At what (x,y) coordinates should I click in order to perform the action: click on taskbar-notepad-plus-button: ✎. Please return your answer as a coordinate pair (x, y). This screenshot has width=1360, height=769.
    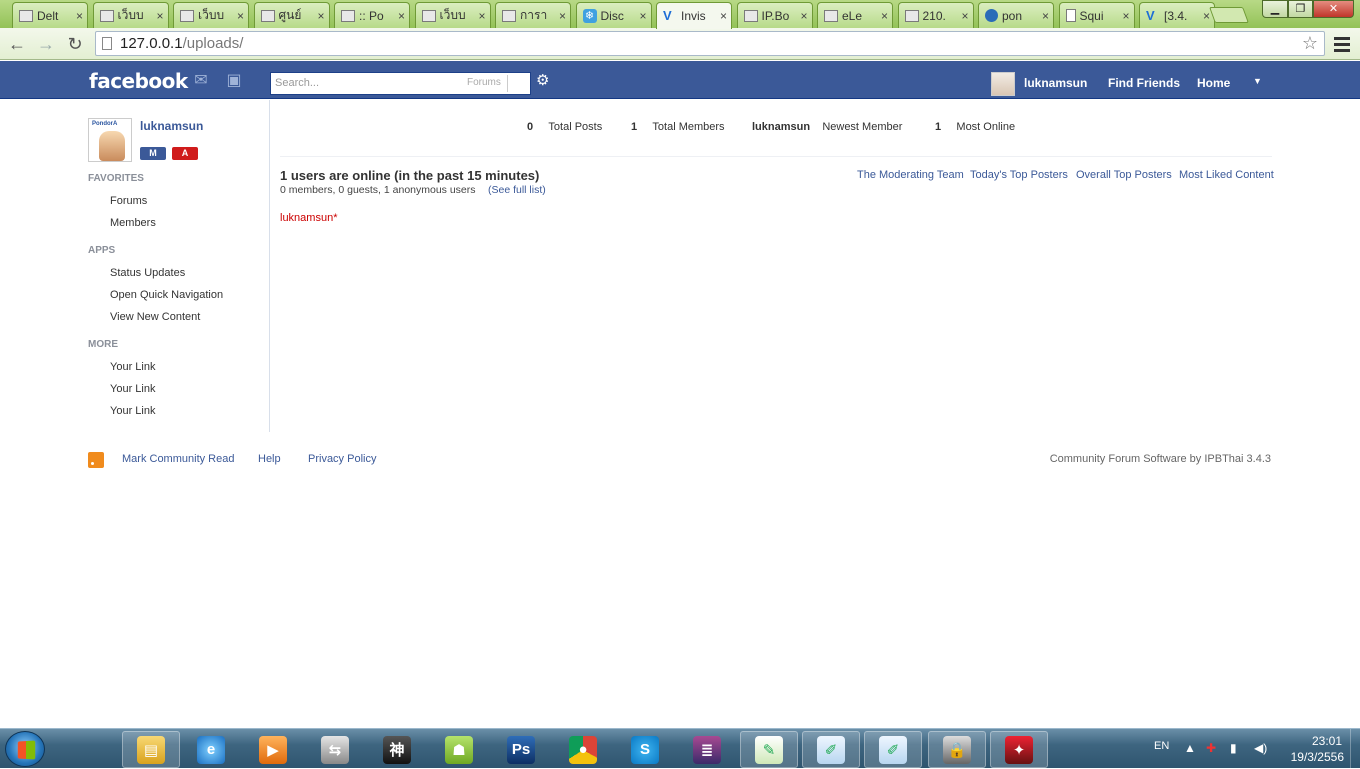
    Looking at the image, I should click on (769, 749).